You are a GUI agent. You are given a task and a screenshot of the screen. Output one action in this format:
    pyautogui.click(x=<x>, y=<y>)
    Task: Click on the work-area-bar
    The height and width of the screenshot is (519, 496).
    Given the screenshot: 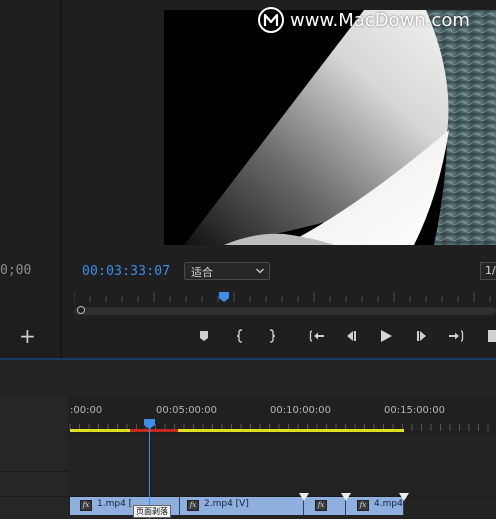 What is the action you would take?
    pyautogui.click(x=237, y=430)
    